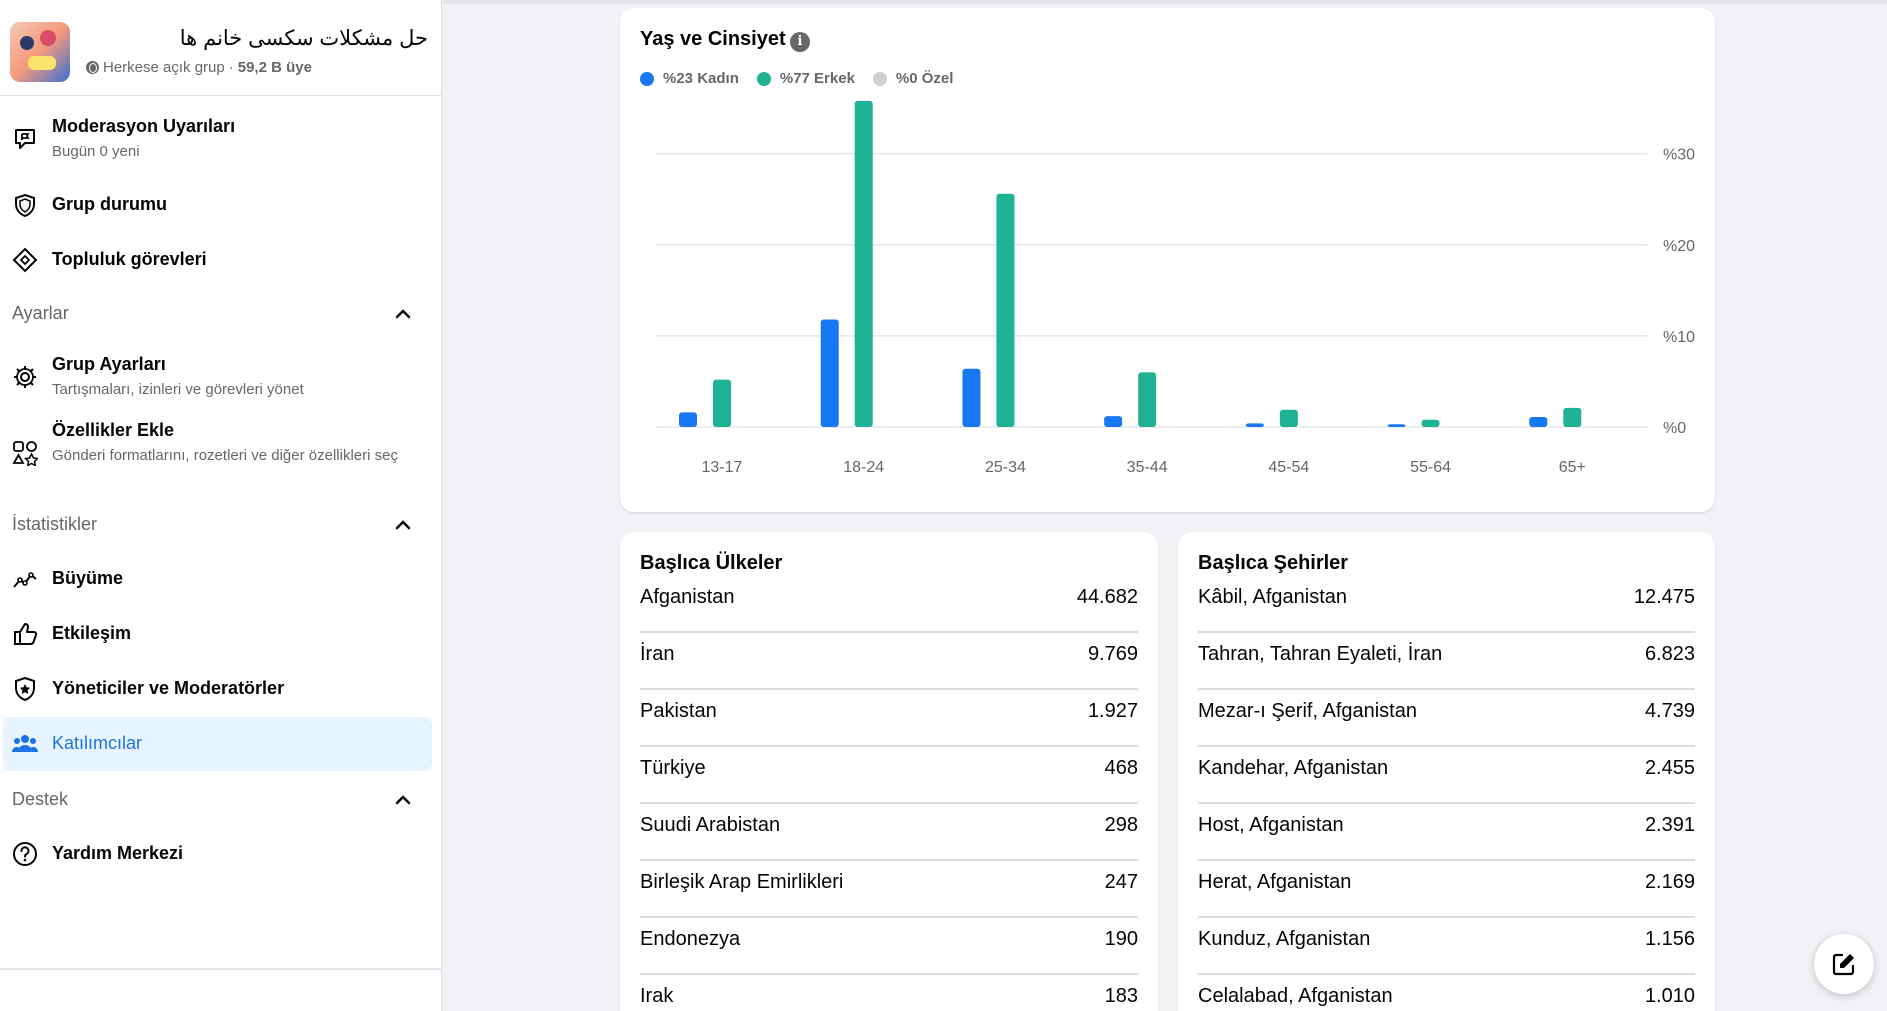 Image resolution: width=1887 pixels, height=1011 pixels. What do you see at coordinates (92, 633) in the screenshot?
I see `sidebar-item-label: Etkileşim` at bounding box center [92, 633].